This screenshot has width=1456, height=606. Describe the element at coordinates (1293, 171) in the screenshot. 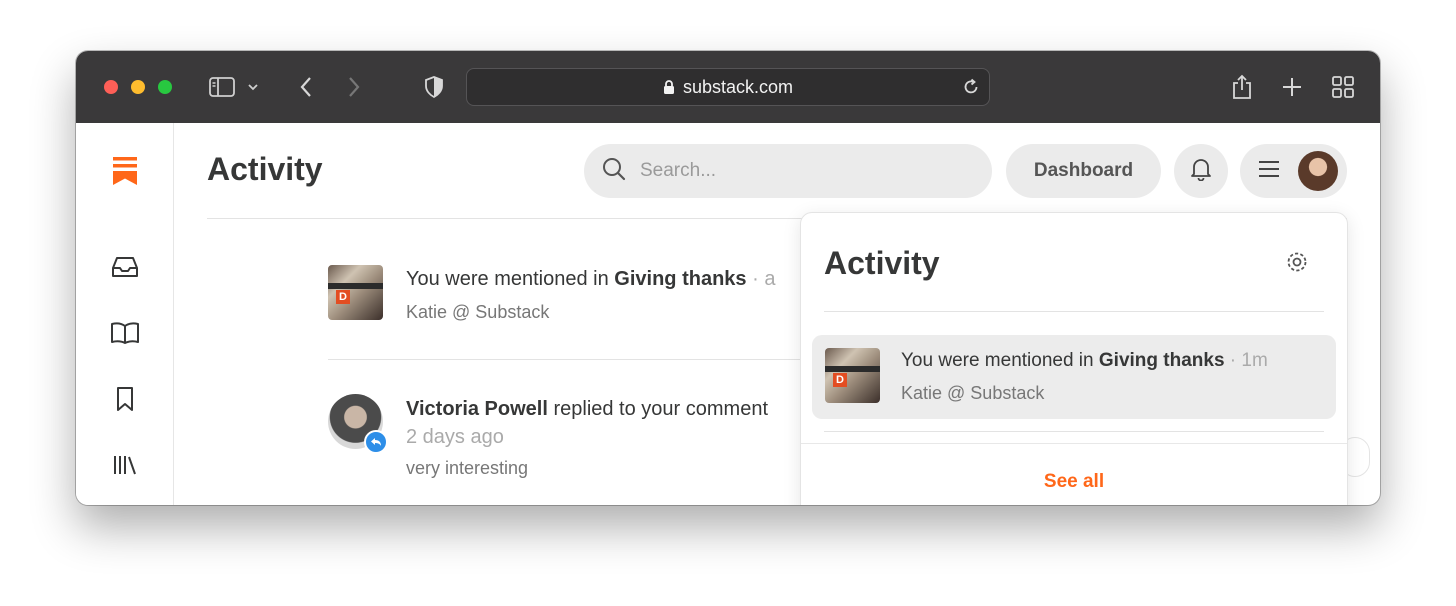

I see `account-menu-button` at that location.